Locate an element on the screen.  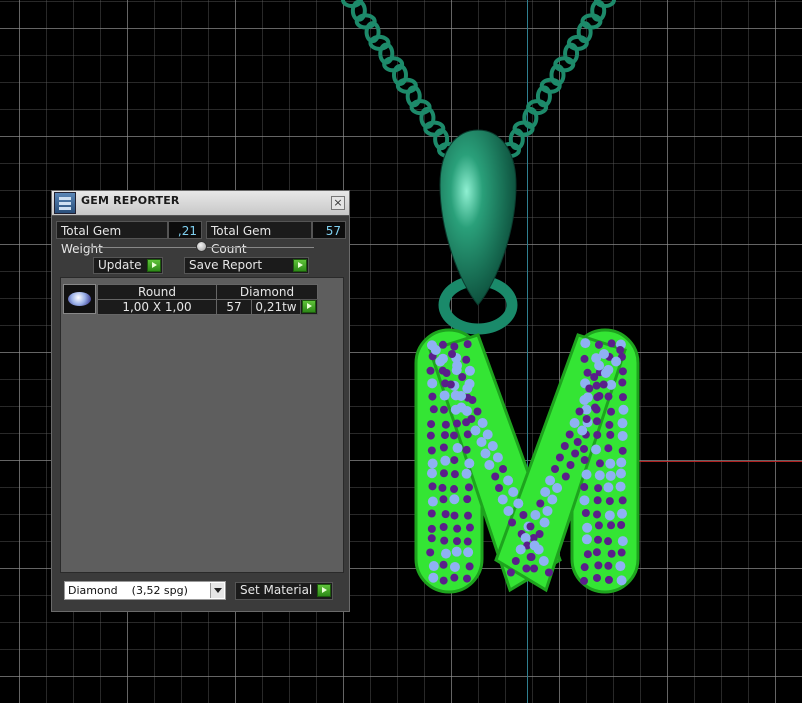
round-gem-icon is located at coordinates (79, 299).